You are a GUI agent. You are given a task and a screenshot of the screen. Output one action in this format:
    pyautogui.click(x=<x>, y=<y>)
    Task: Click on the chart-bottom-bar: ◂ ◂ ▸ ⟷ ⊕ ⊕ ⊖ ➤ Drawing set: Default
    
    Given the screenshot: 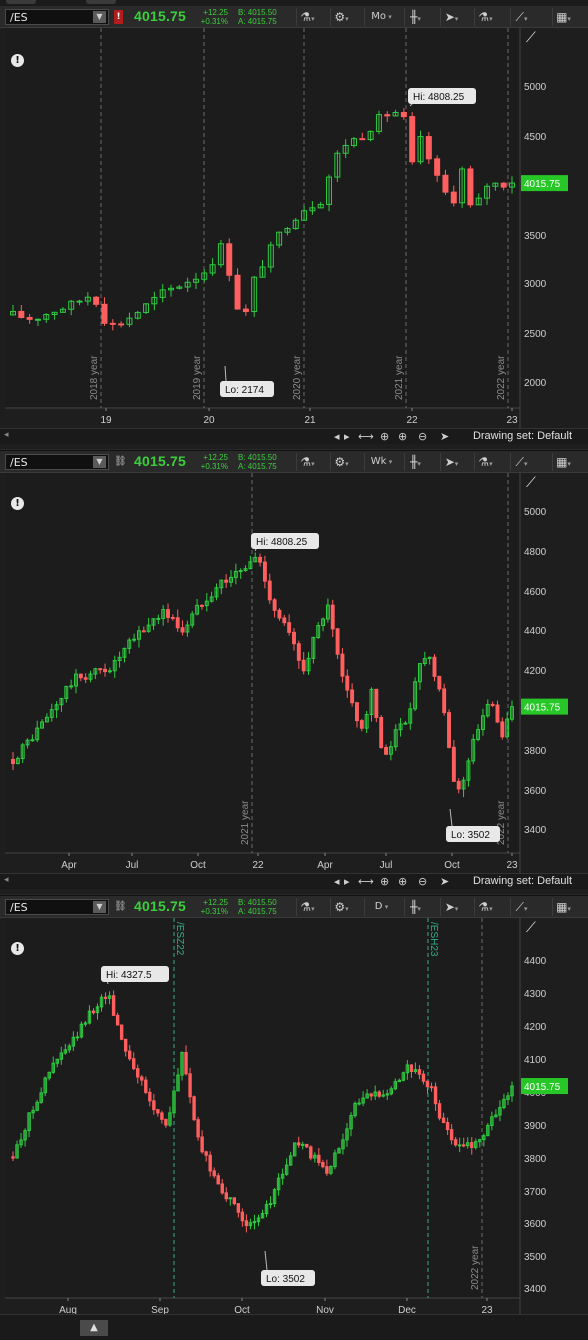 What is the action you would take?
    pyautogui.click(x=294, y=881)
    